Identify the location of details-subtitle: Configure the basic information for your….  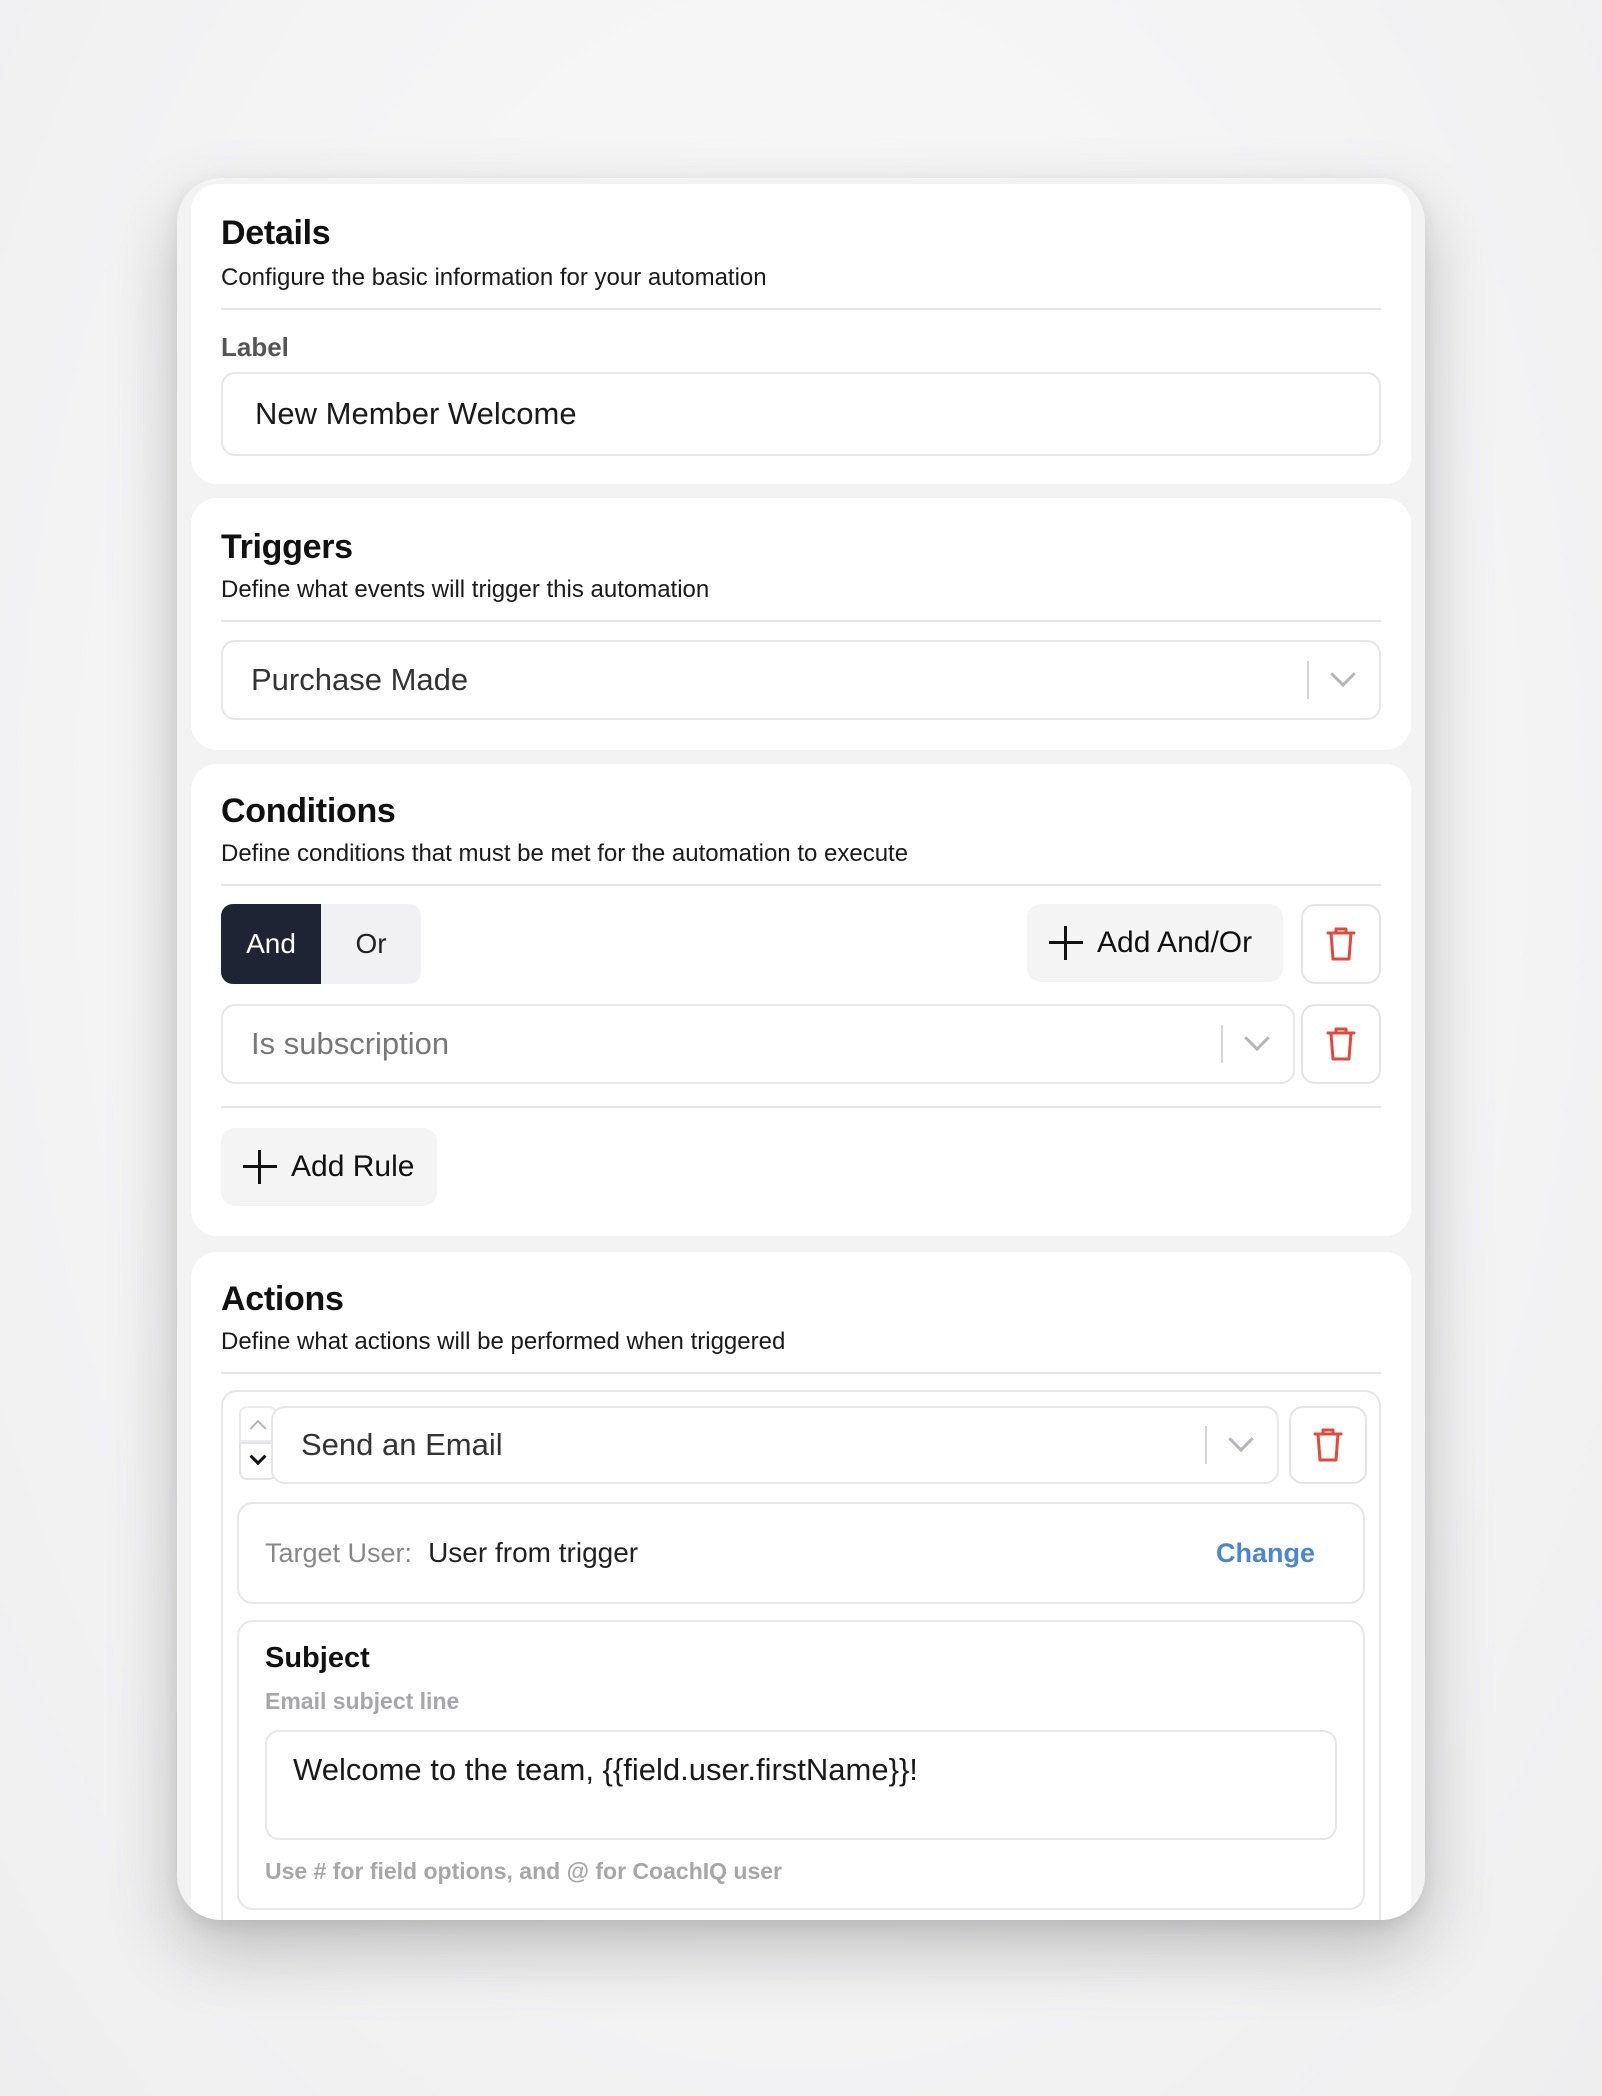
(494, 277).